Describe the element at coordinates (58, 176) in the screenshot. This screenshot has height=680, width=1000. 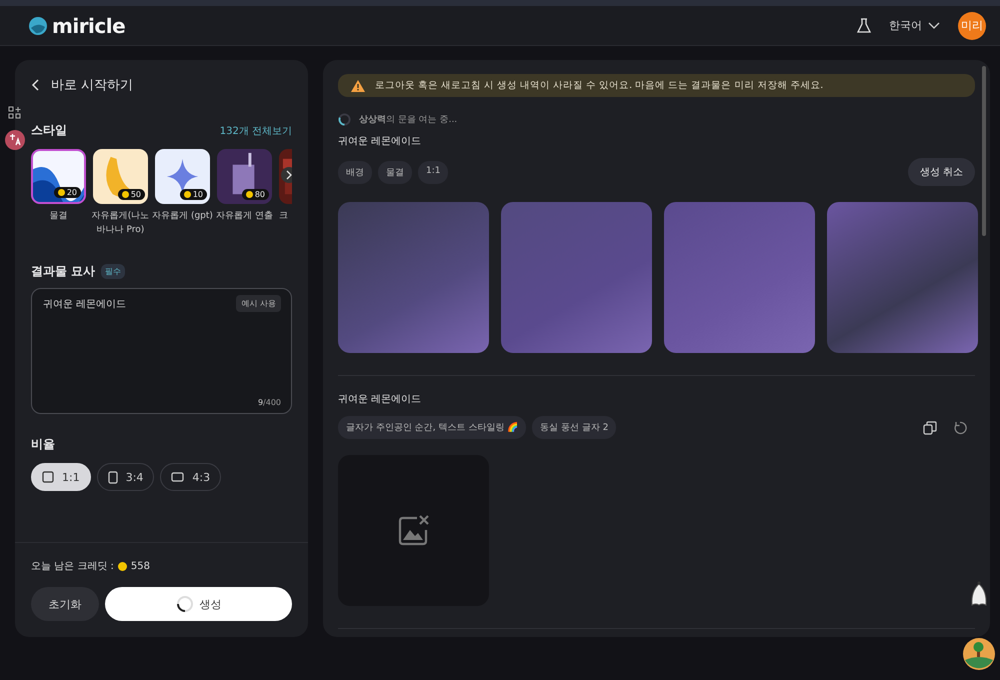
I see `style-option: 20` at that location.